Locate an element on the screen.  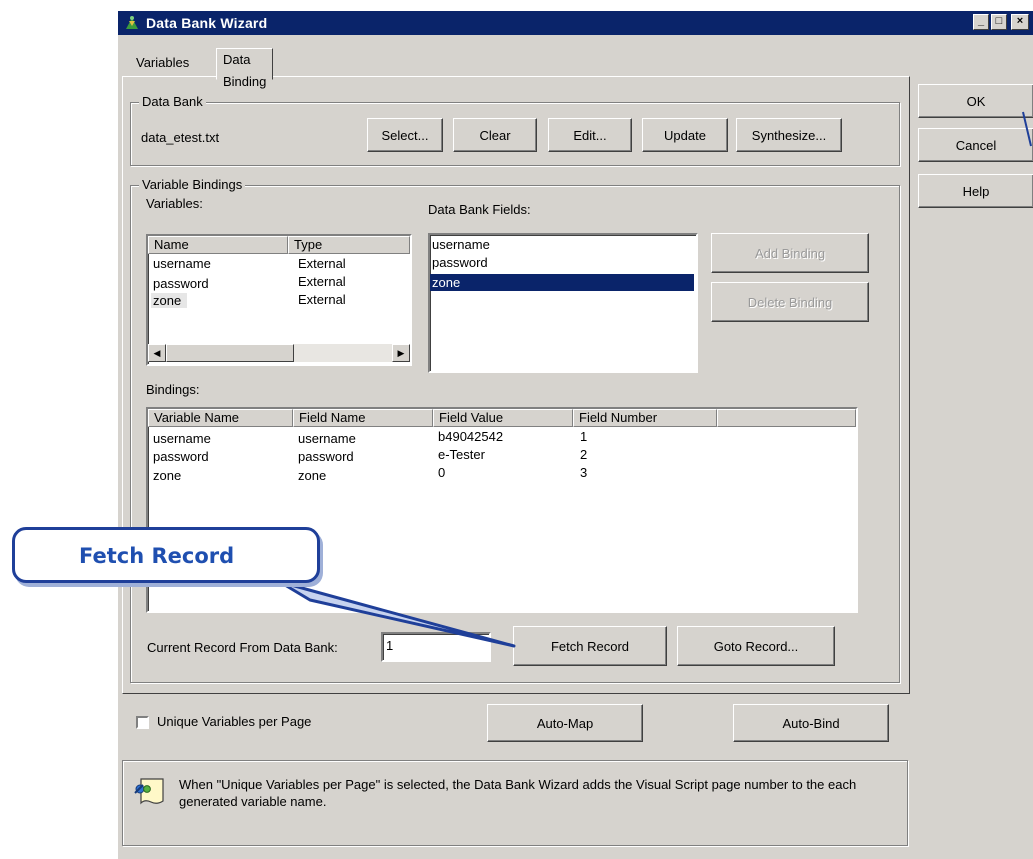
column-header-field-value: Field Value is located at coordinates (503, 418).